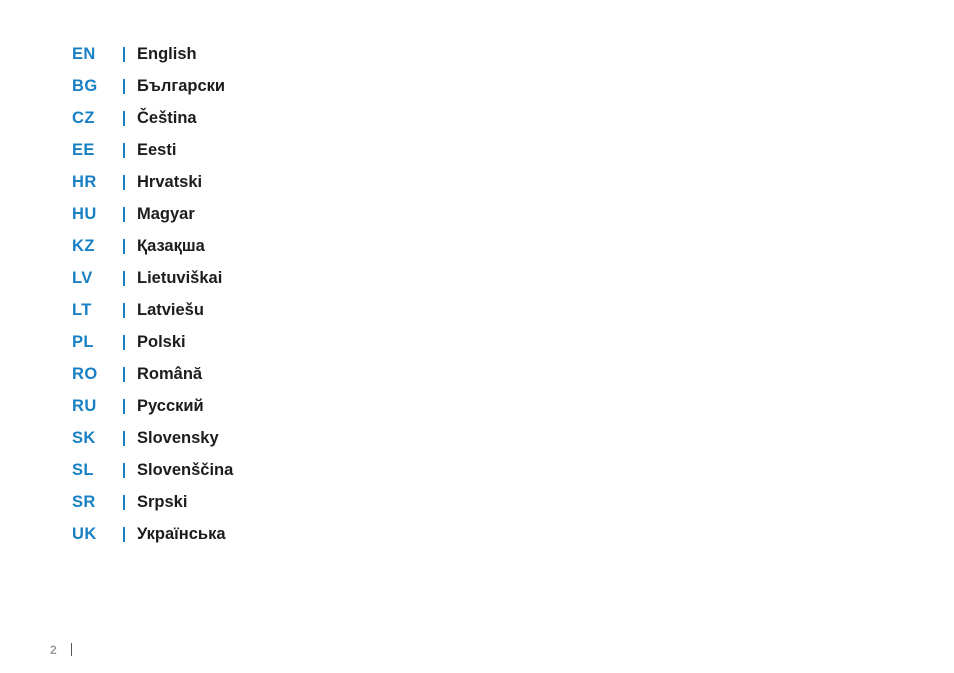  I want to click on language-row: PL Polski, so click(372, 342).